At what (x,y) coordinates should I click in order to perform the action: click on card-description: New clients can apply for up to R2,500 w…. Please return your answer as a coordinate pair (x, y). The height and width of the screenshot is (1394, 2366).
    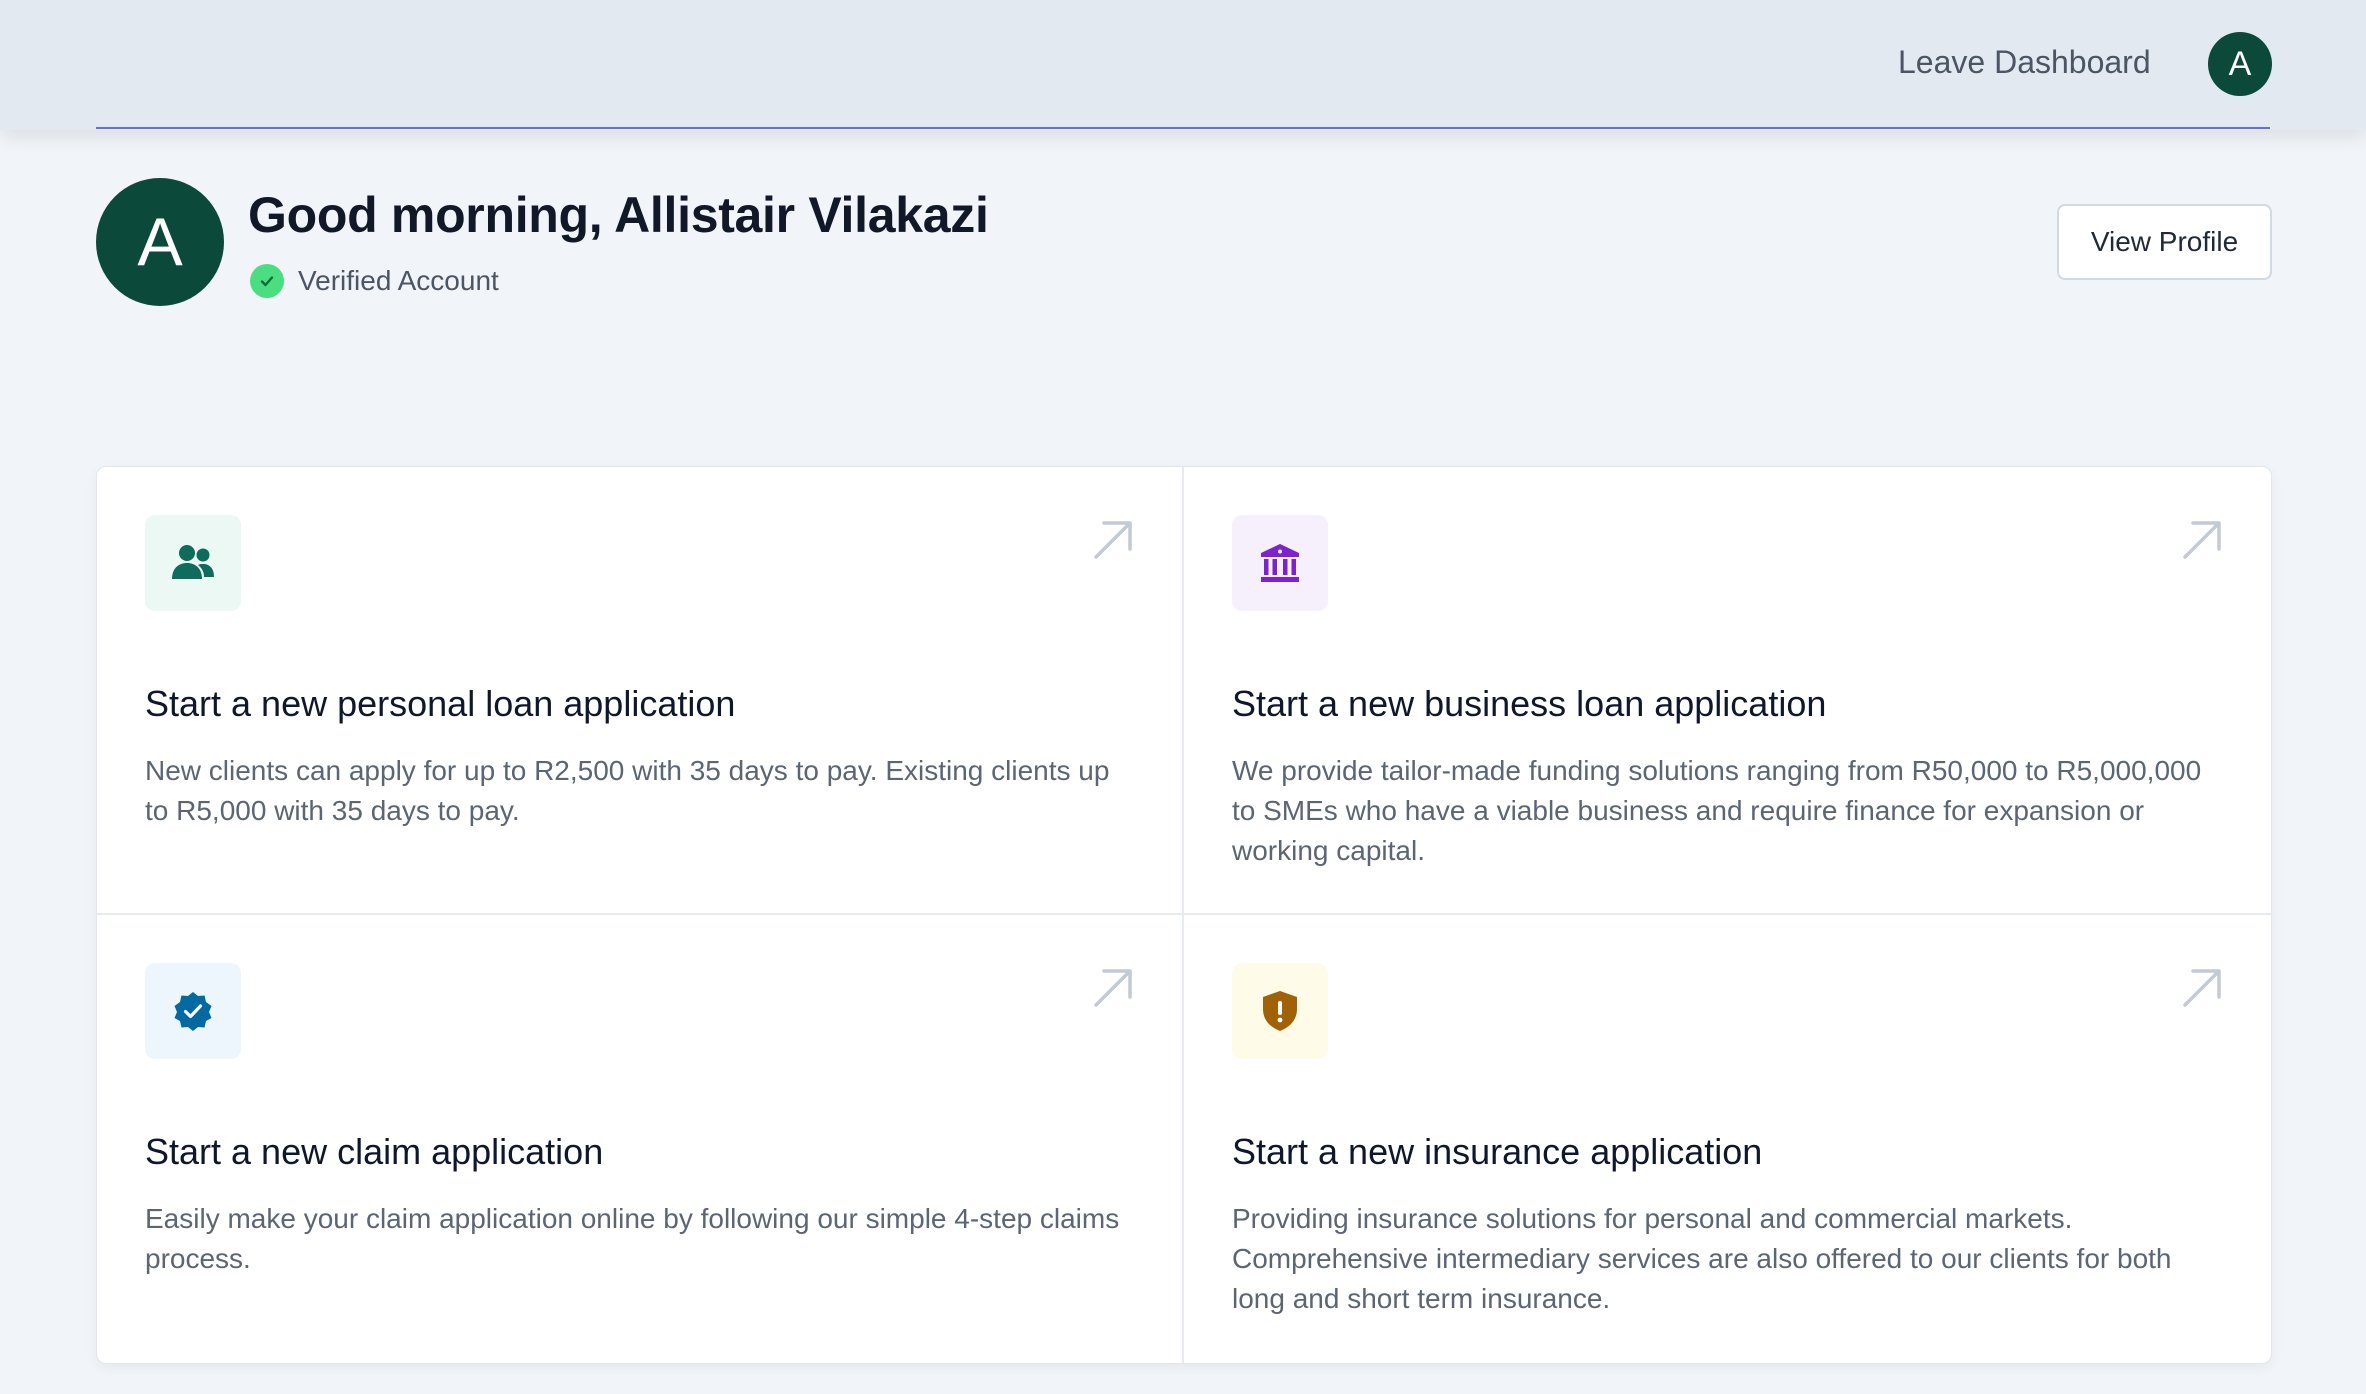
    Looking at the image, I should click on (627, 790).